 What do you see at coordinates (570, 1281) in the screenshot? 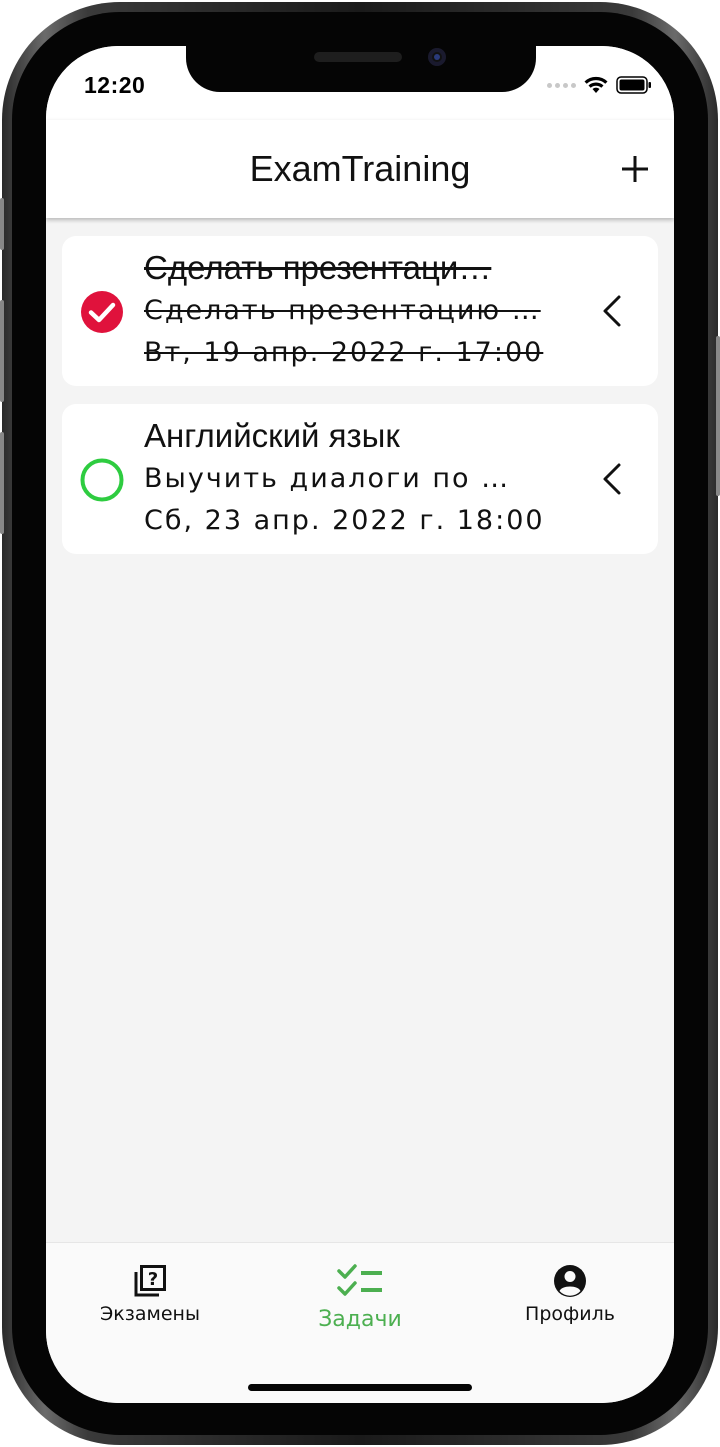
I see `account-circle-icon` at bounding box center [570, 1281].